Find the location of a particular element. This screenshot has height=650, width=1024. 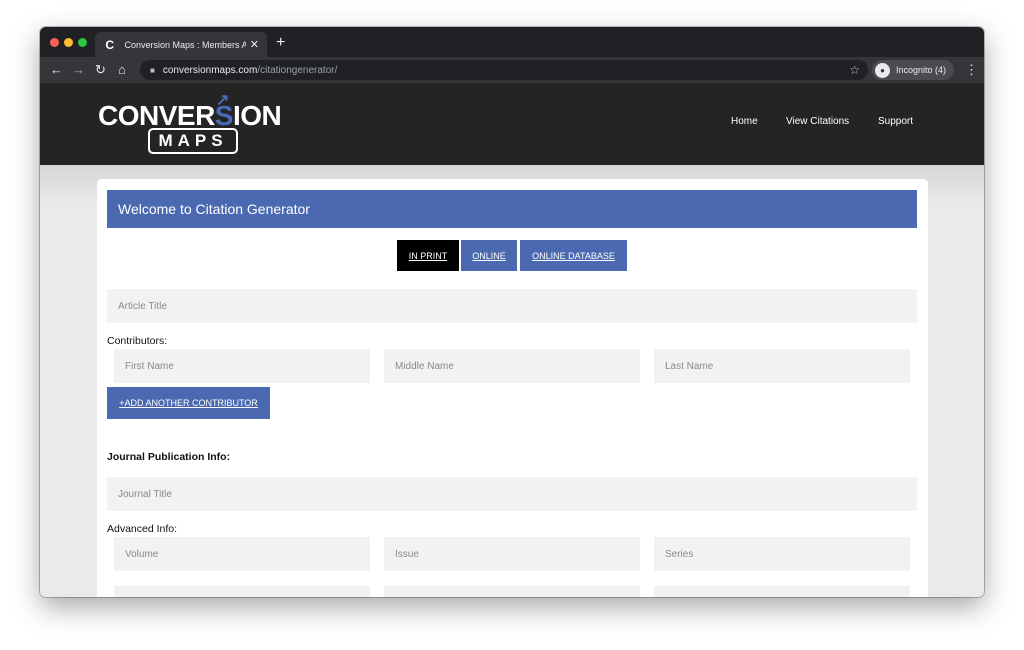

new-tab-button: + is located at coordinates (280, 43).